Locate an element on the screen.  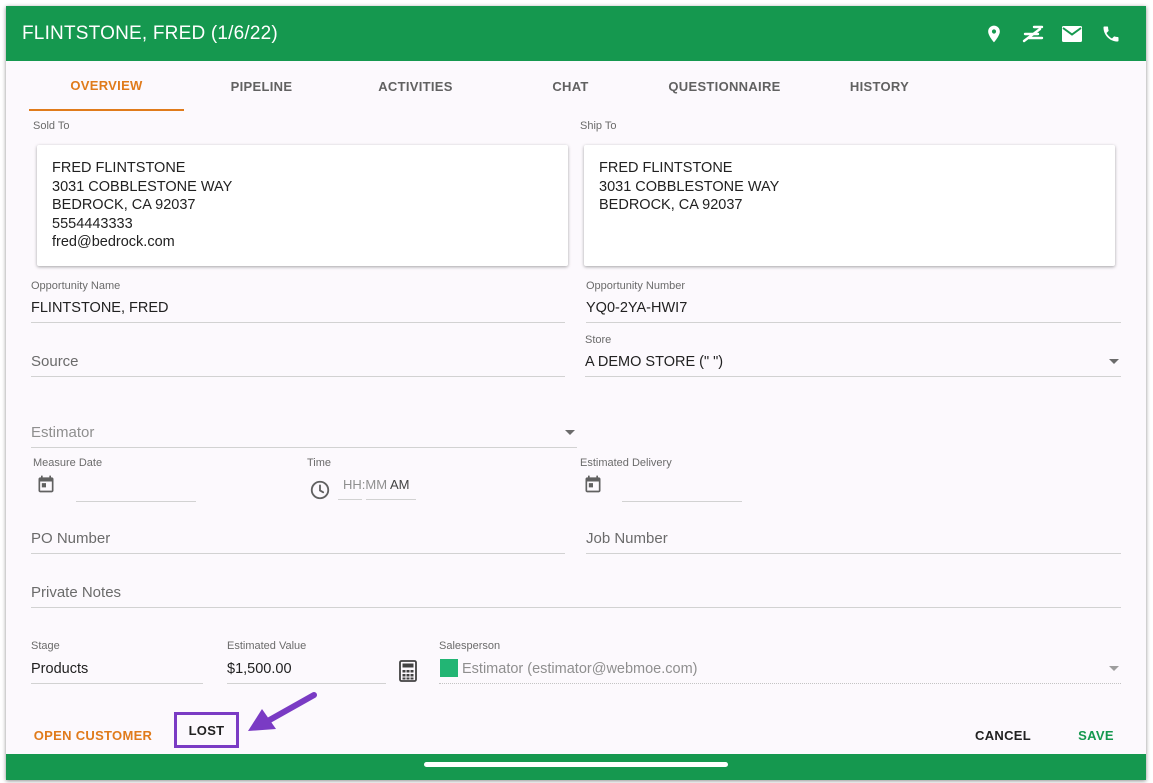
store-value: A DEMO STORE (" ") is located at coordinates (654, 362).